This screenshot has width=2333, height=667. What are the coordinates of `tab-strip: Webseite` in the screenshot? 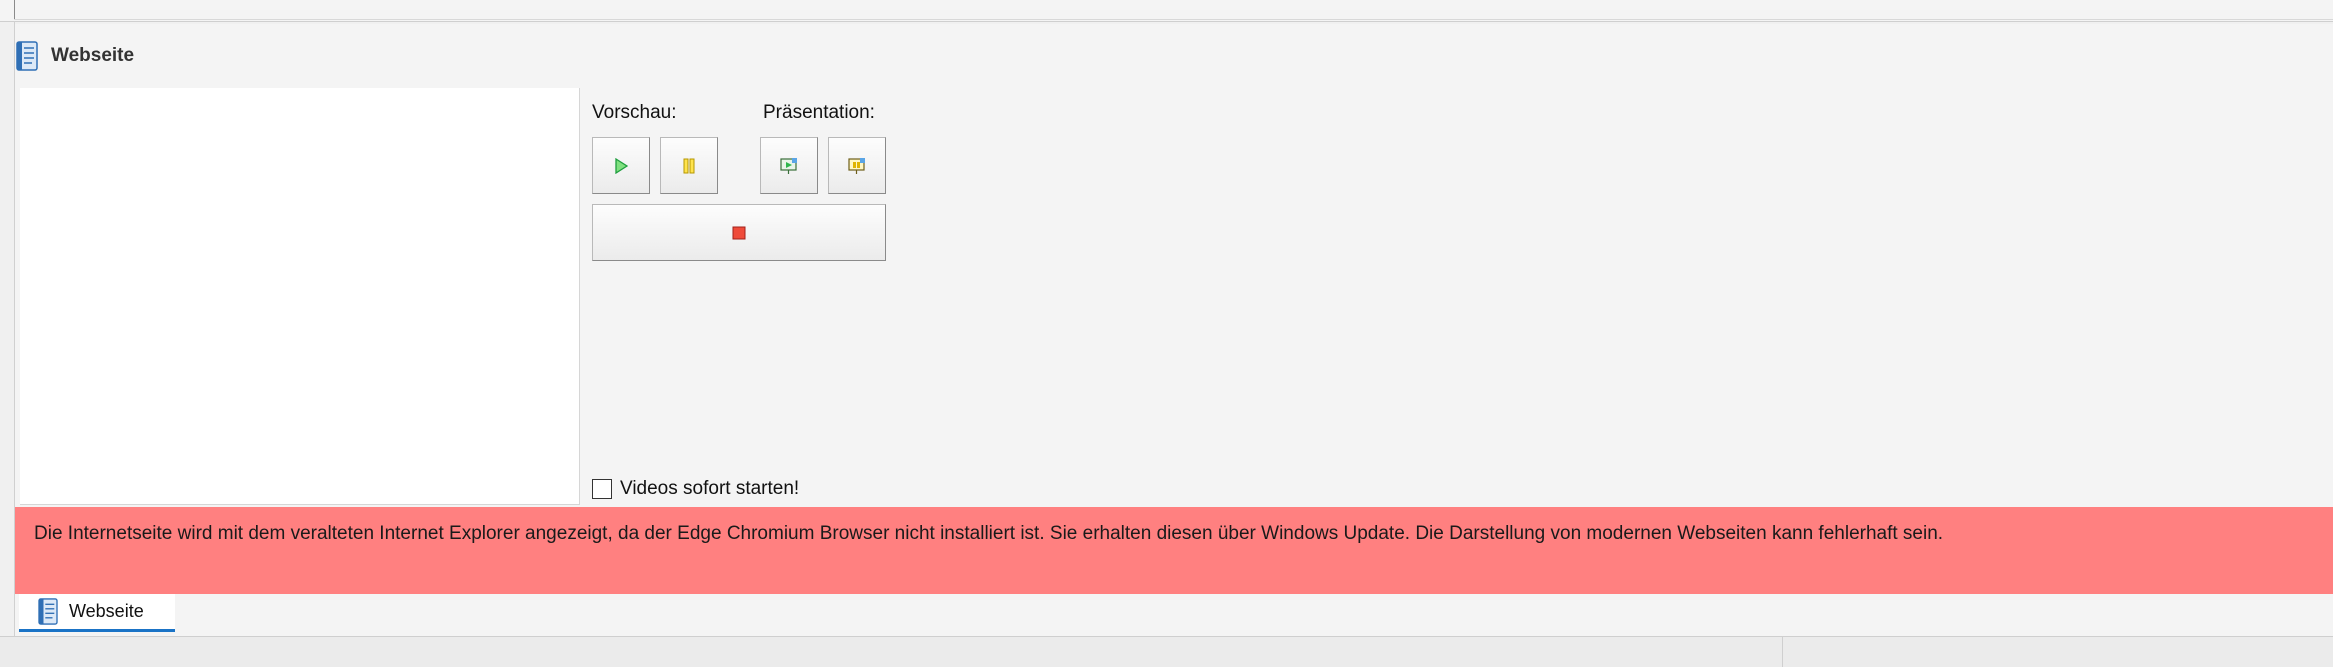 It's located at (1174, 615).